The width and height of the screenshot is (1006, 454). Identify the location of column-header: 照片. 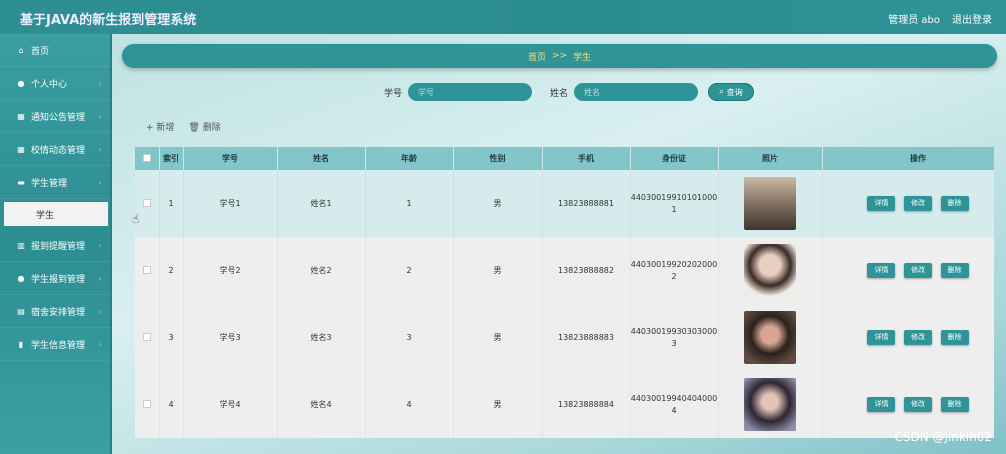
(770, 158).